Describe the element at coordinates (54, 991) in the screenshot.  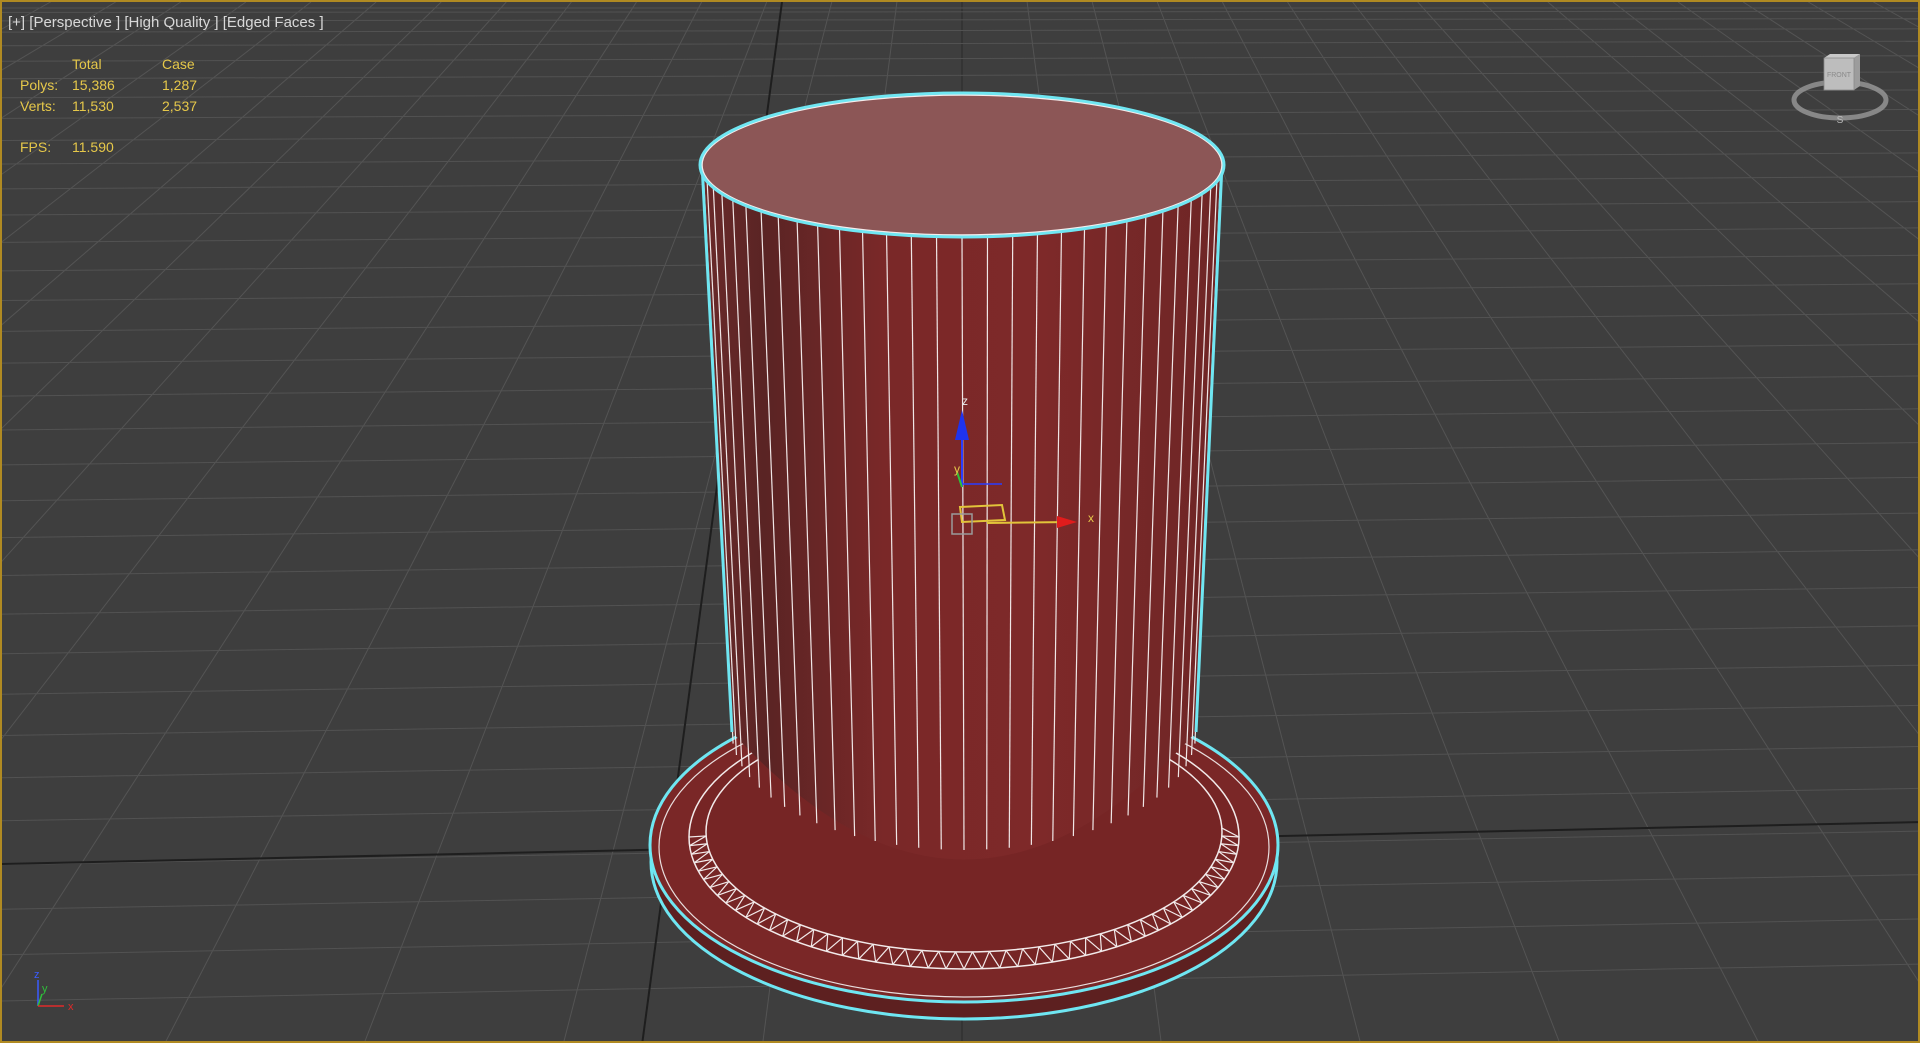
I see `world-axis-triad: z y x` at that location.